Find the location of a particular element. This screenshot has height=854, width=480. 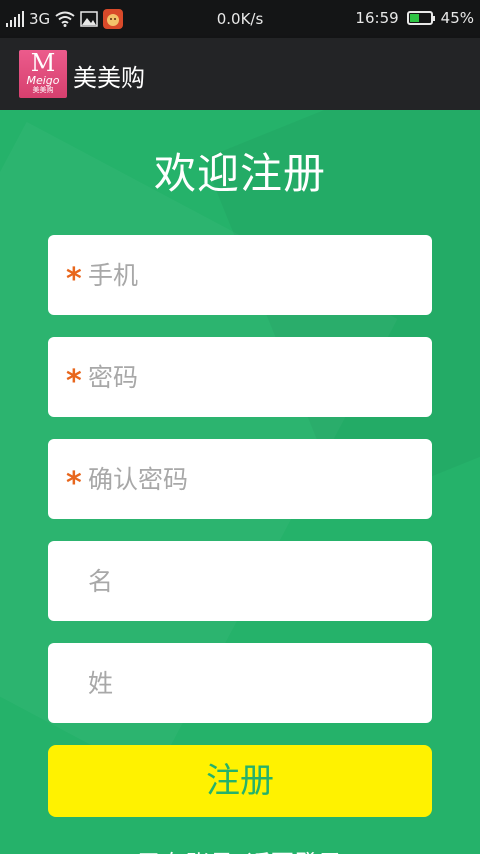

app-bar: M Meigo 美美购 美美购 is located at coordinates (240, 74).